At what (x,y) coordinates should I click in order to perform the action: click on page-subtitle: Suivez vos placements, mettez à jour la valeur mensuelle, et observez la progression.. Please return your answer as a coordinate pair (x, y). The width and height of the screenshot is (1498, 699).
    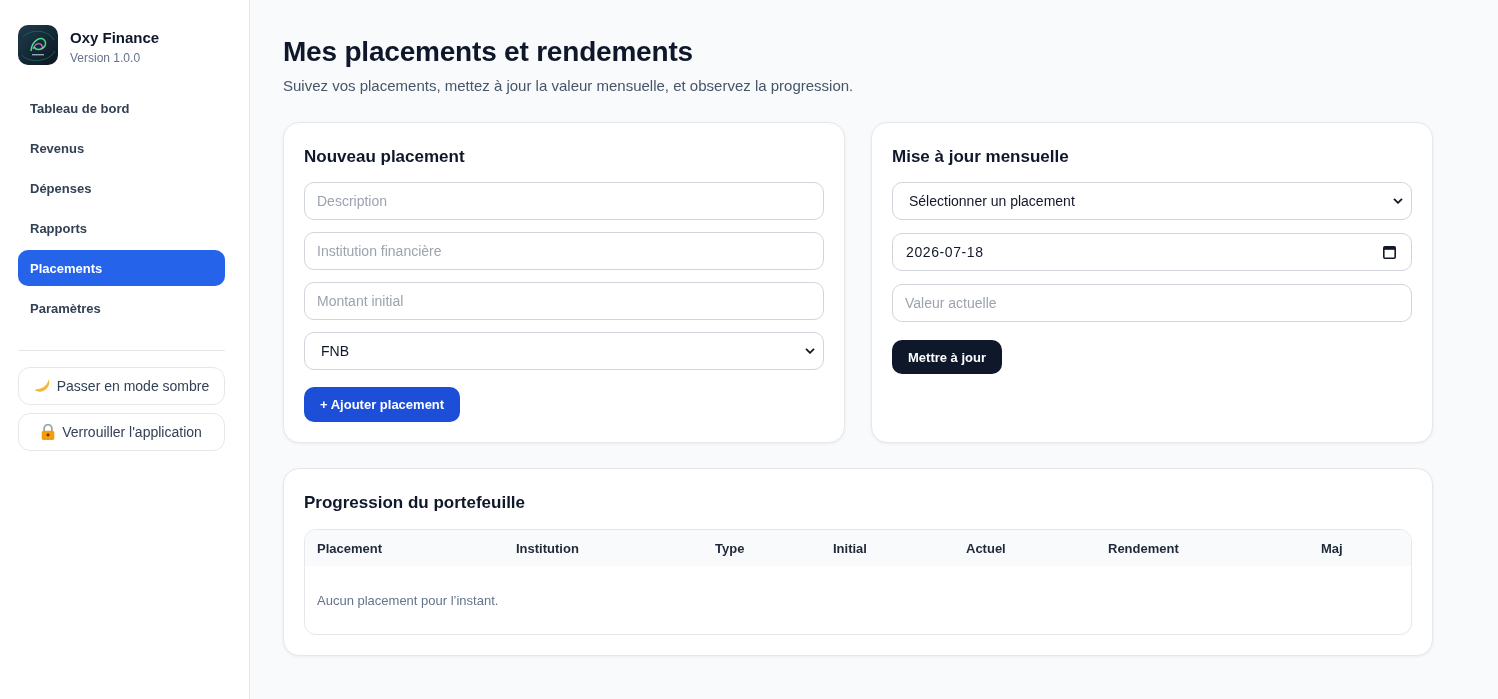
    Looking at the image, I should click on (568, 86).